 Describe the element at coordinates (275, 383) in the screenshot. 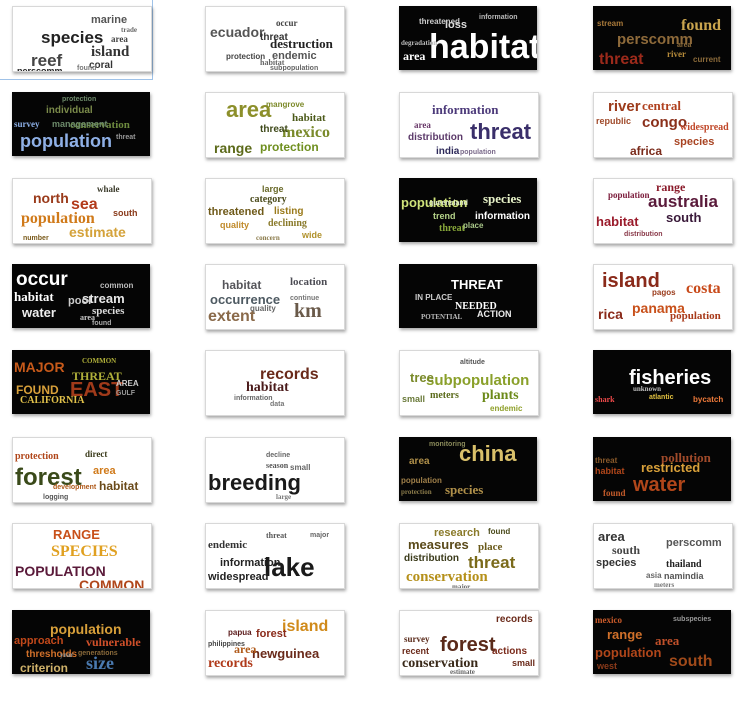

I see `word-cloud-thumbnail: records habitat information data` at that location.